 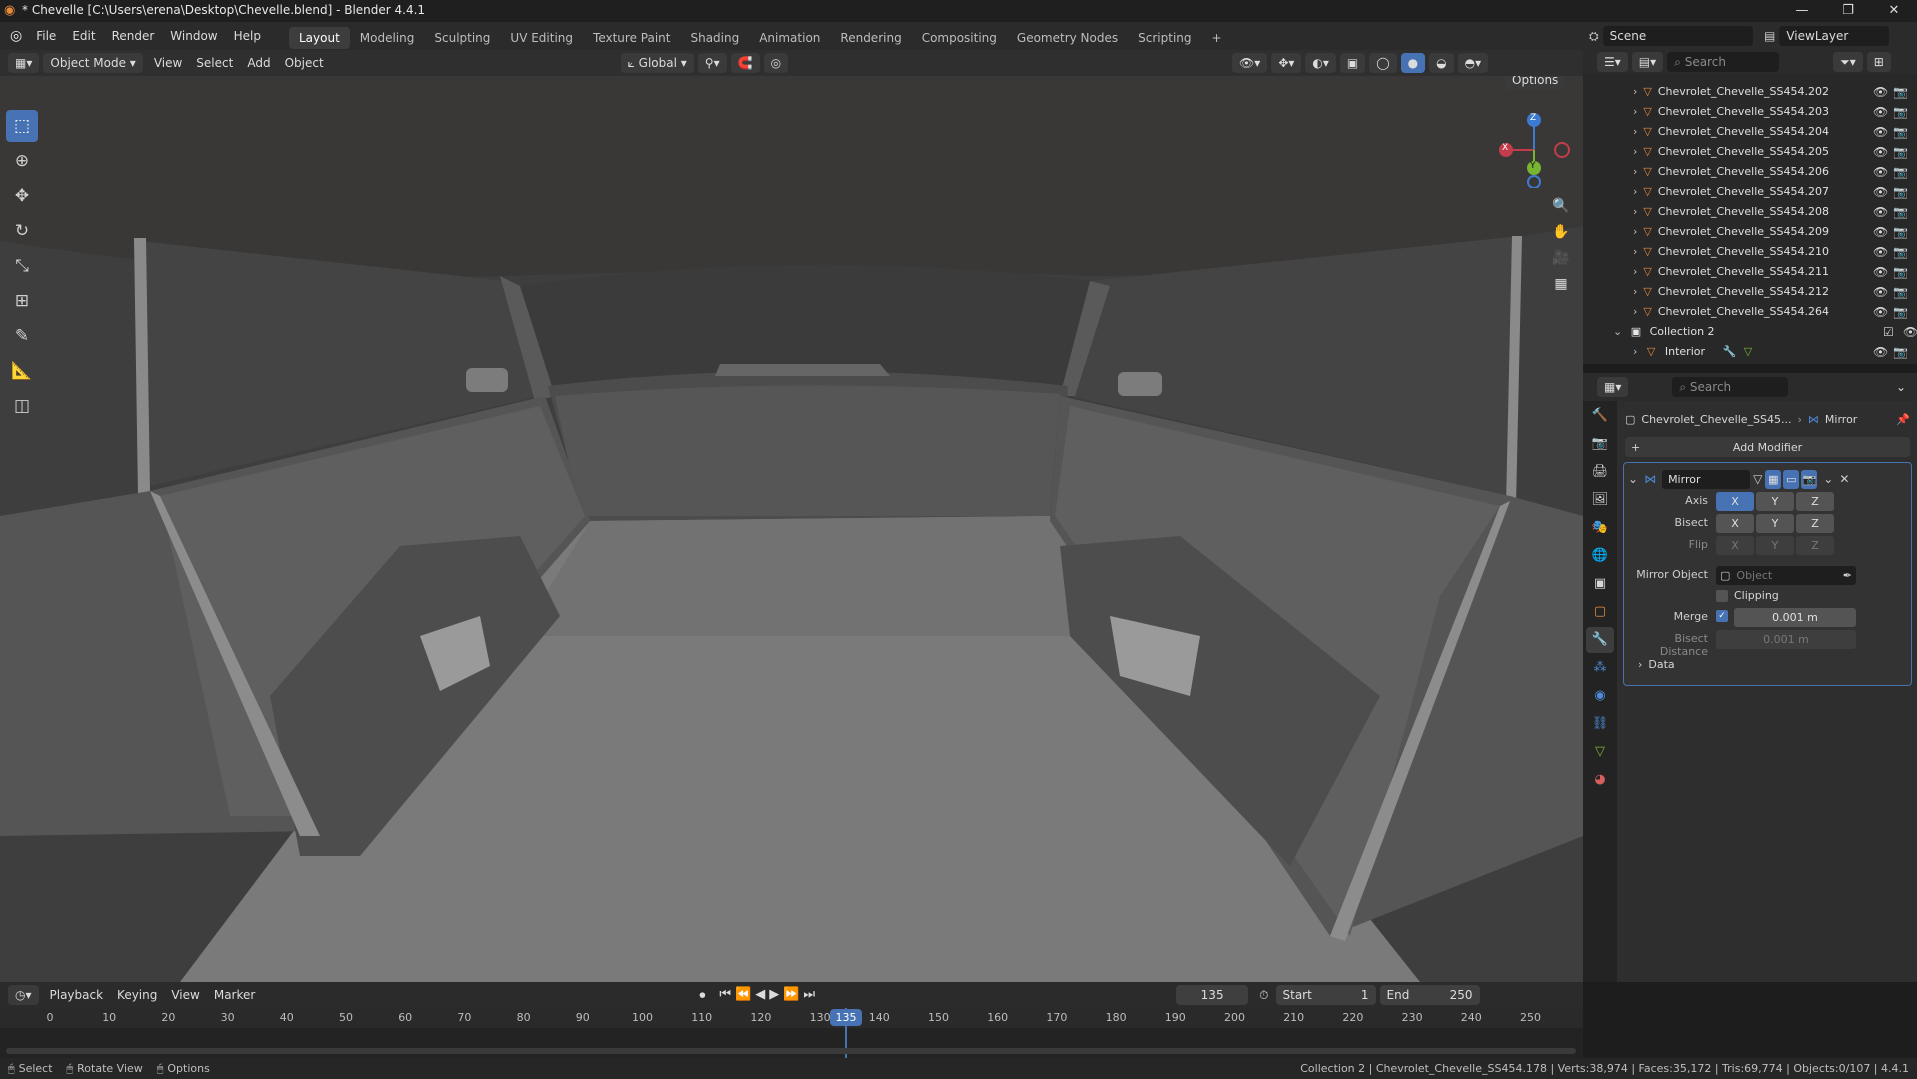 I want to click on current-frame-field: 135, so click(x=1212, y=995).